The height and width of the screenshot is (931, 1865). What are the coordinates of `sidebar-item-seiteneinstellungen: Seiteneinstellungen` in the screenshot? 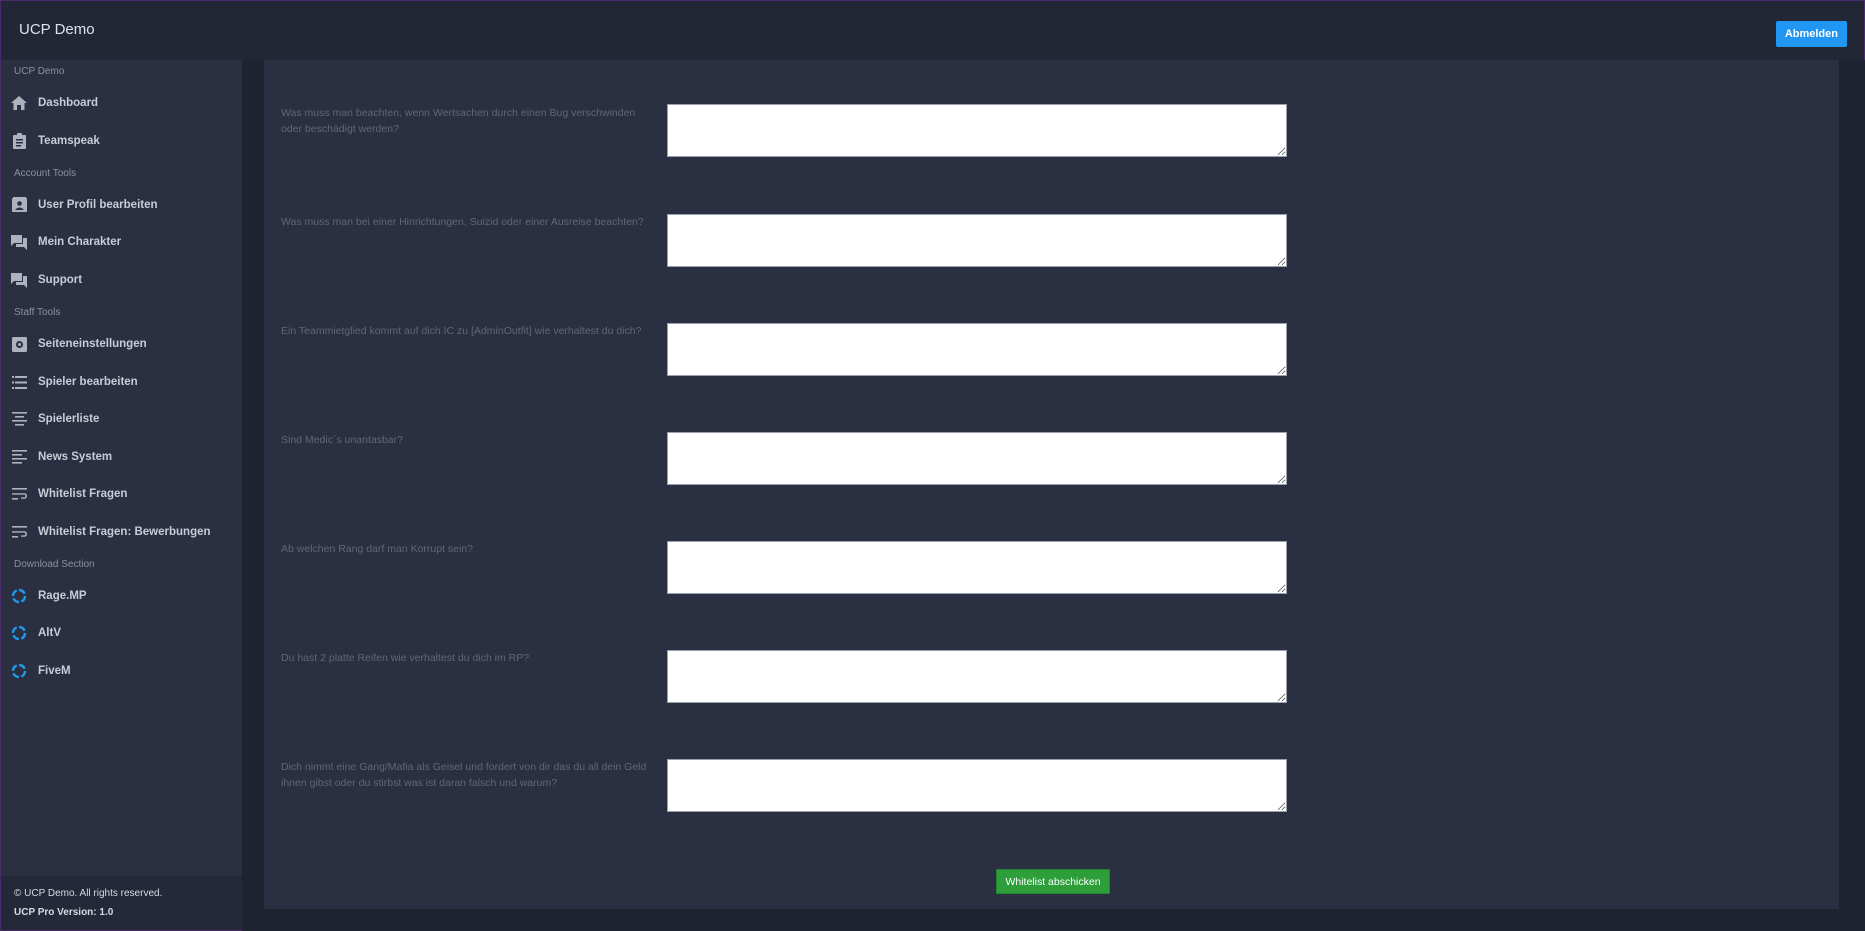 It's located at (121, 344).